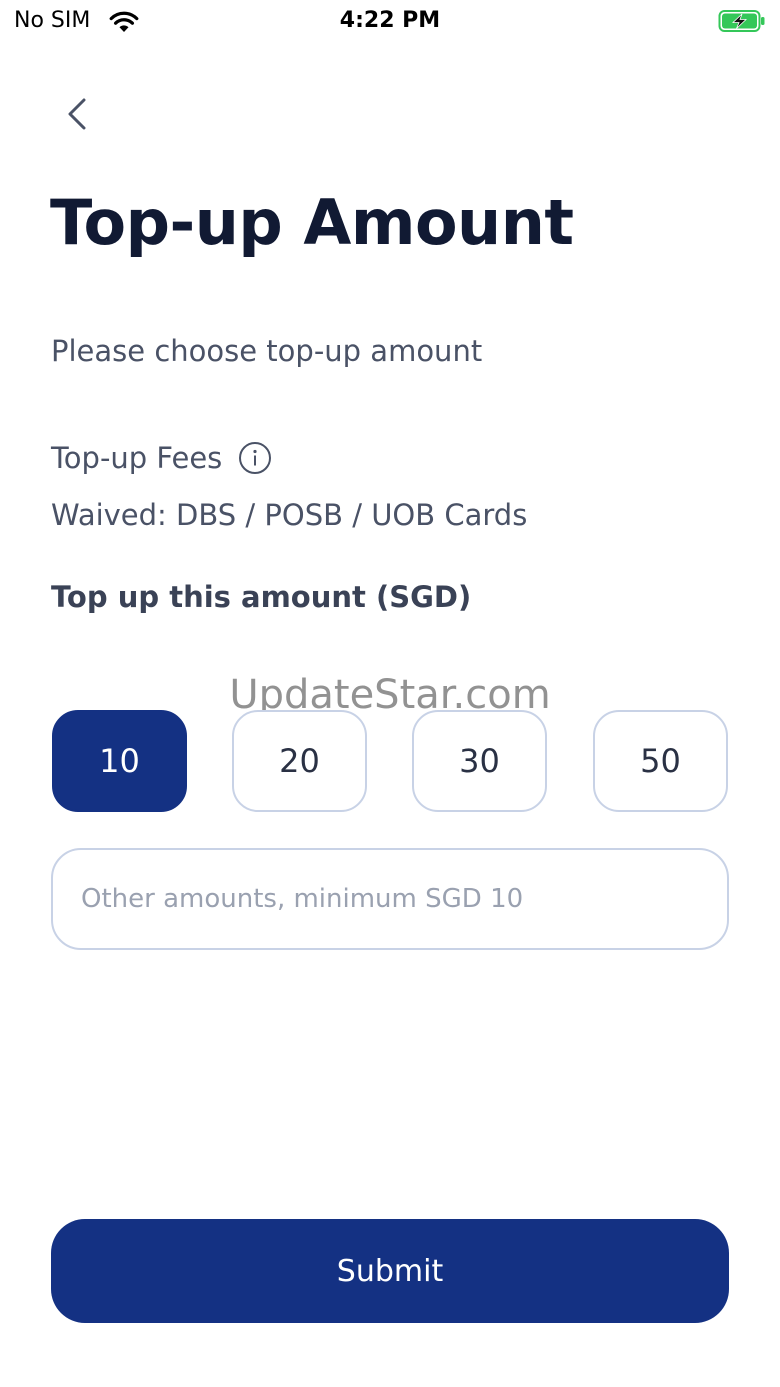 This screenshot has height=1387, width=780. I want to click on amount-option-10: 10, so click(119, 761).